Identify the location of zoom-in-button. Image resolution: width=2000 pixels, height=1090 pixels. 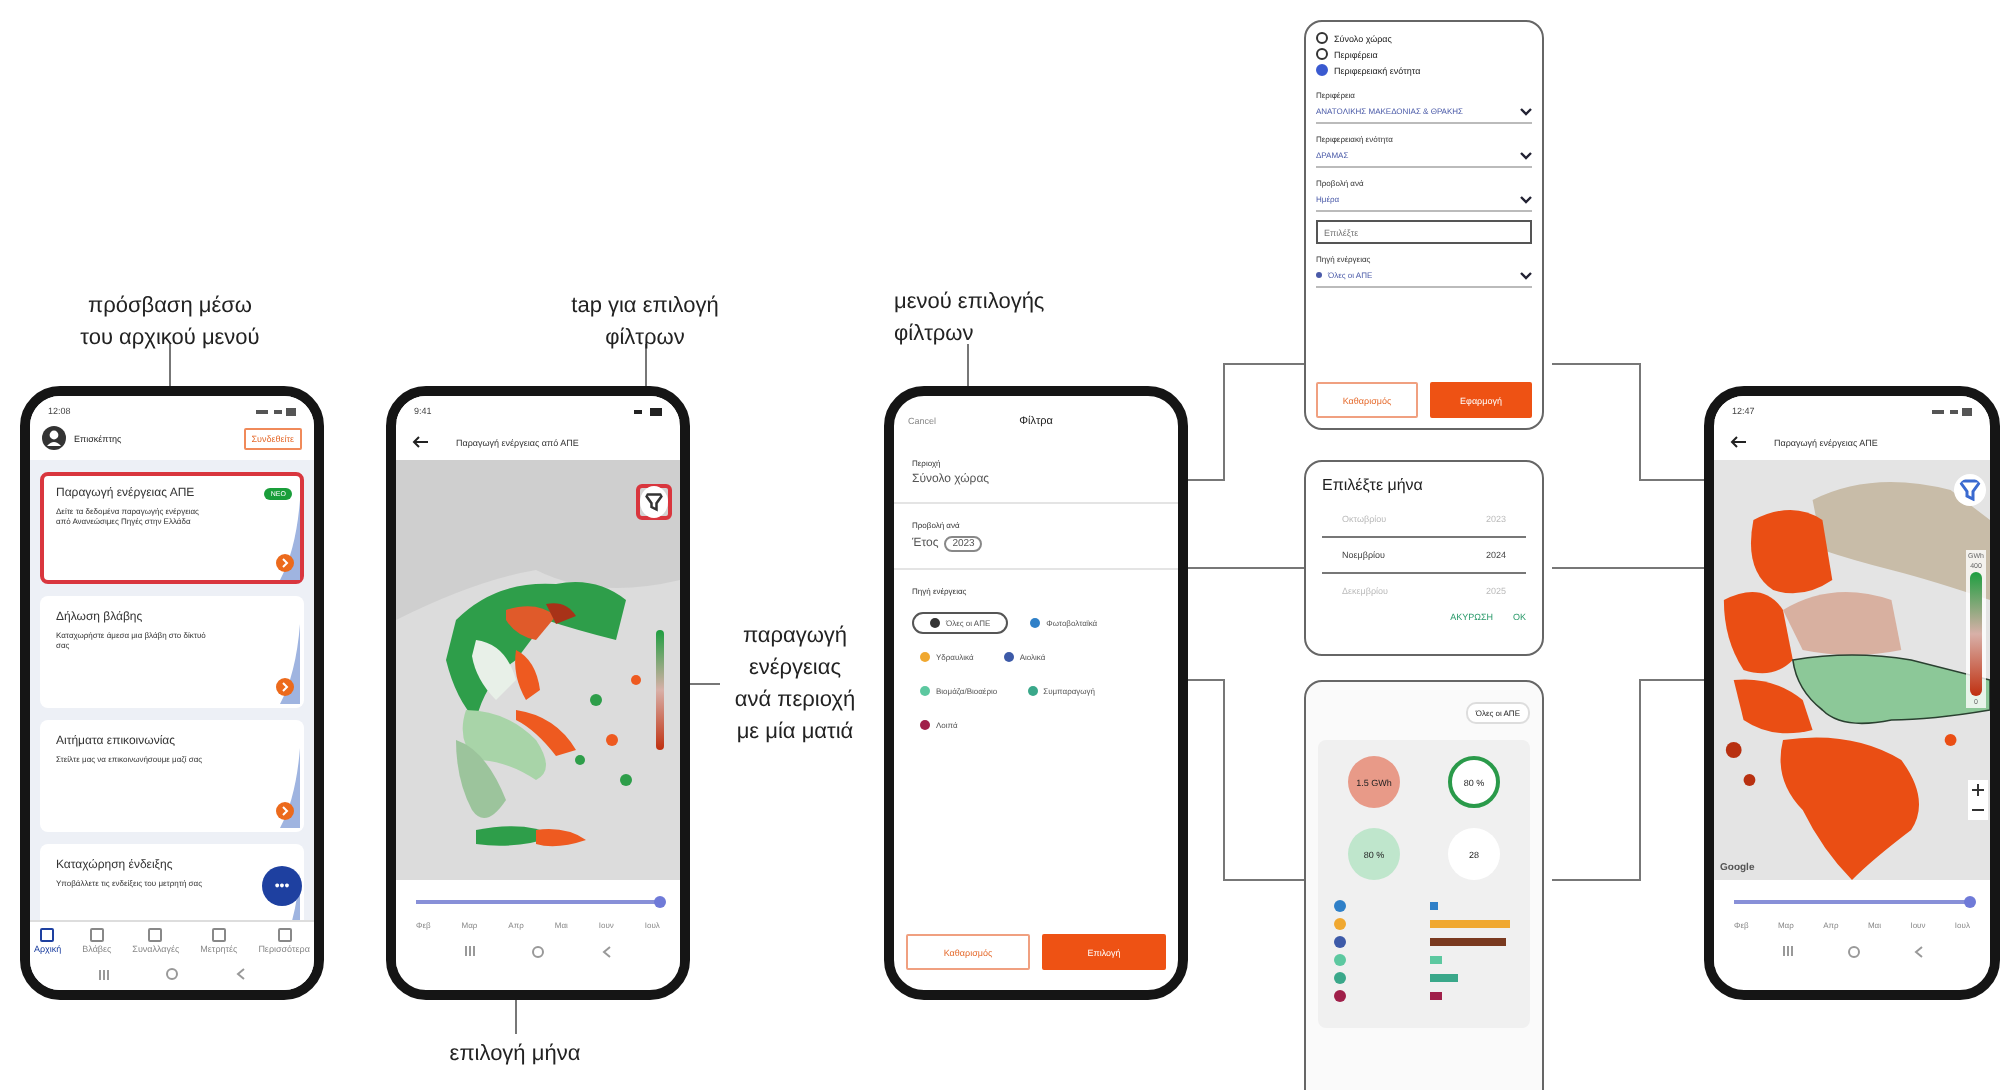
(1978, 790).